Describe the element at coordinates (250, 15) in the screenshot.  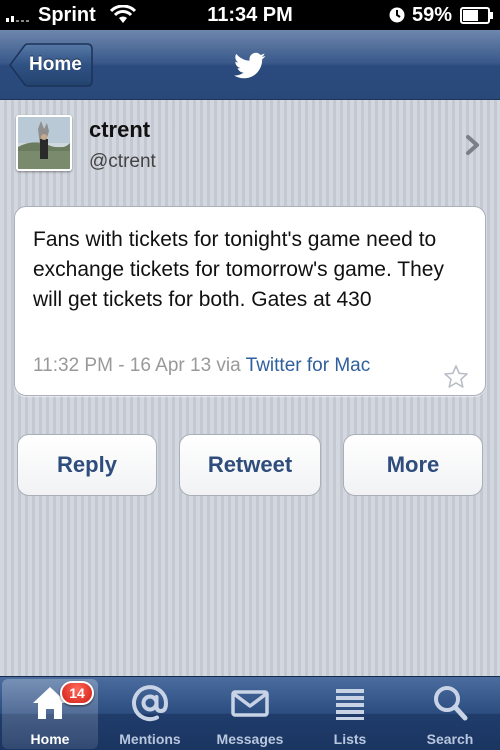
I see `status-bar: Sprint 11:34 PM 59%` at that location.